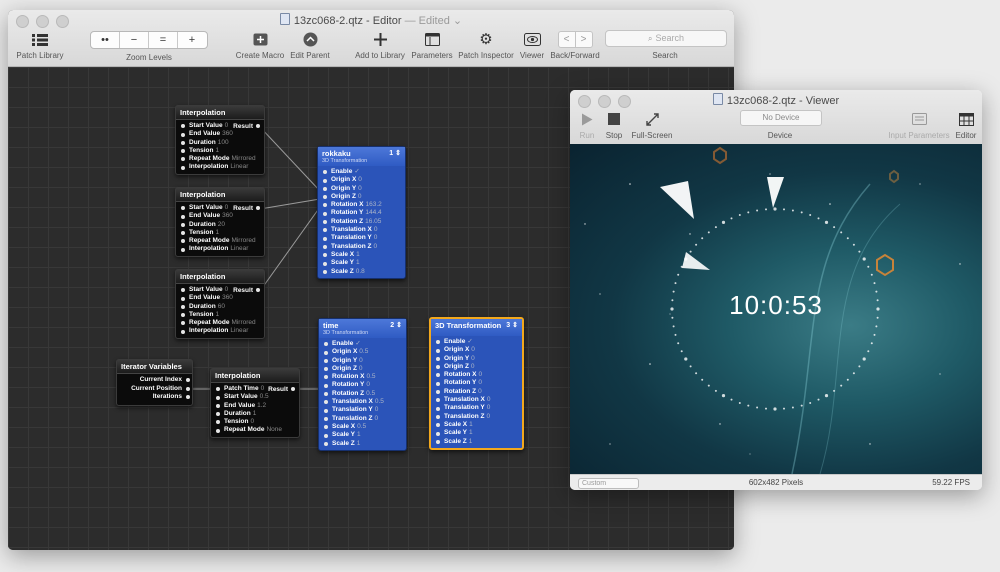  I want to click on current-index-port: Current Index, so click(154, 380).